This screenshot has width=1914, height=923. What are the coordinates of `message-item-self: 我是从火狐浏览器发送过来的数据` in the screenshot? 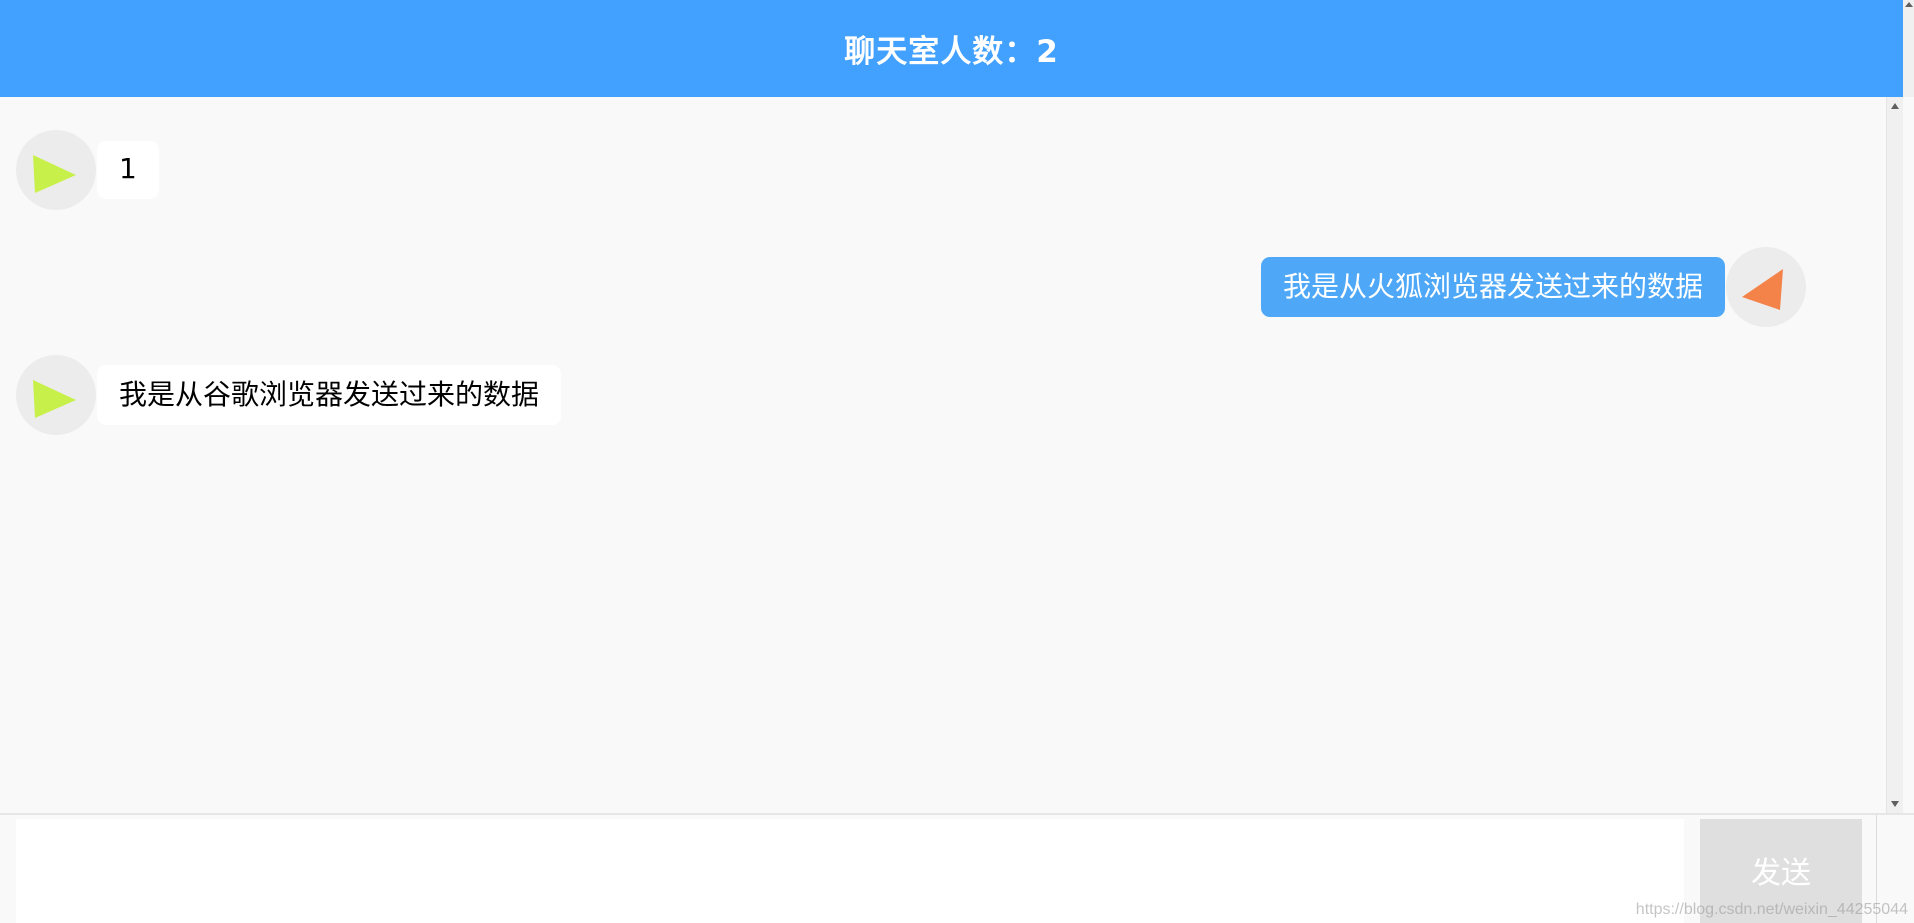 It's located at (1533, 287).